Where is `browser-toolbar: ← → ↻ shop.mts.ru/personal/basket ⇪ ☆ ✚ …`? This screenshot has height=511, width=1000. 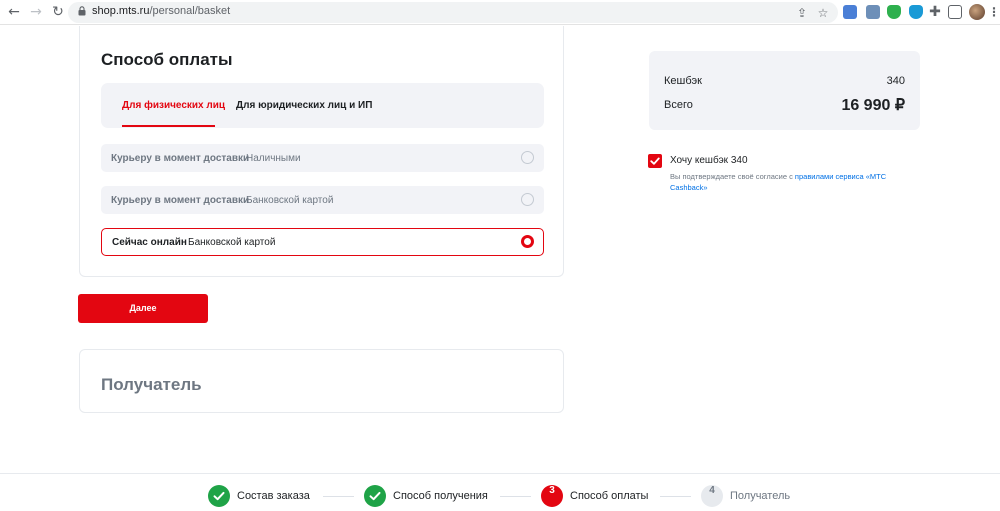 browser-toolbar: ← → ↻ shop.mts.ru/personal/basket ⇪ ☆ ✚ … is located at coordinates (500, 12).